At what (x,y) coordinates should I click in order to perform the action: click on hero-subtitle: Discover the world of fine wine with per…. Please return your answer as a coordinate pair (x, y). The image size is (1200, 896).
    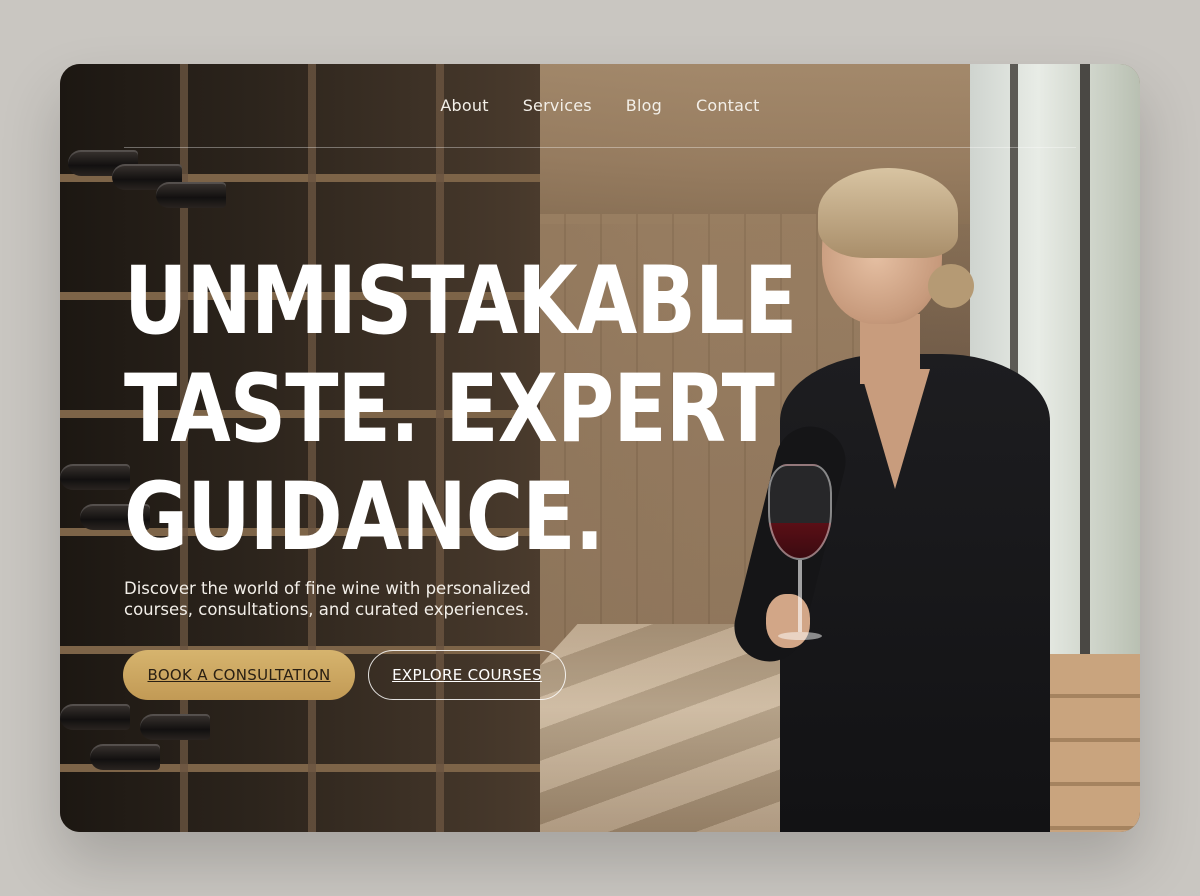
    Looking at the image, I should click on (327, 599).